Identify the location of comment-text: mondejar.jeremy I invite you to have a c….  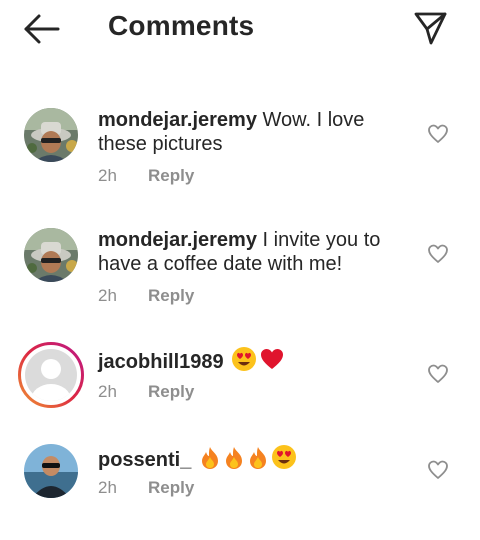
(248, 252).